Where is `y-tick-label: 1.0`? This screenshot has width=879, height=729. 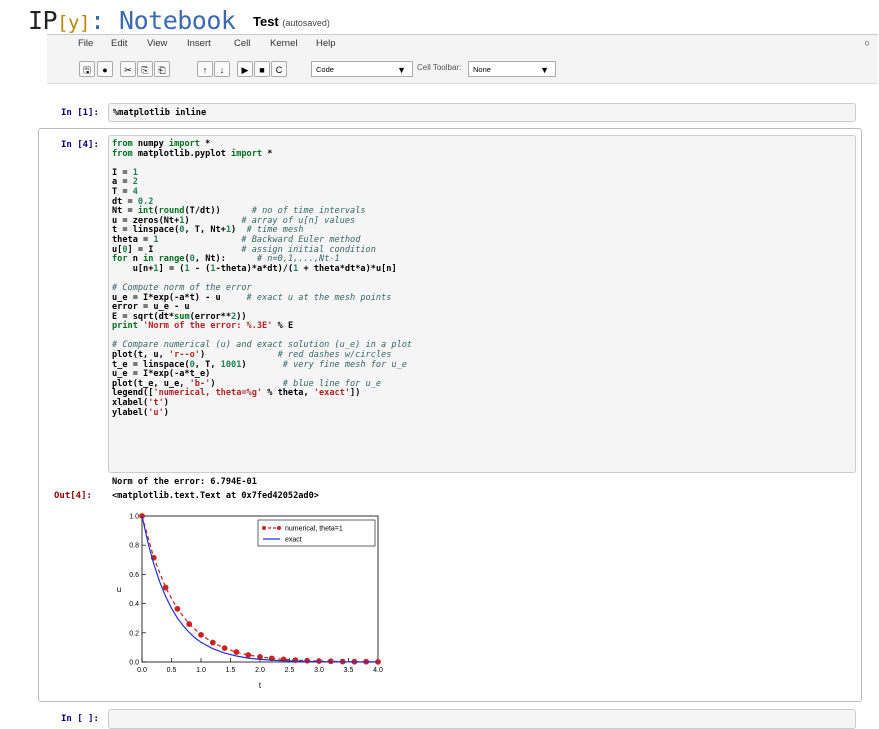 y-tick-label: 1.0 is located at coordinates (134, 517).